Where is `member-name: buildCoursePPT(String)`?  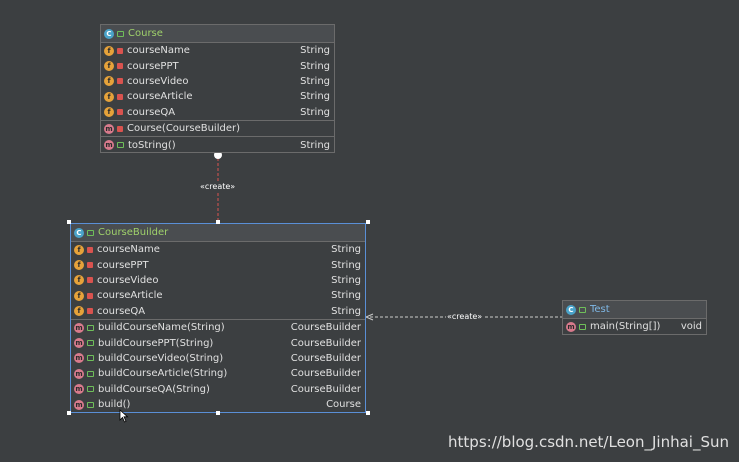 member-name: buildCoursePPT(String) is located at coordinates (156, 343).